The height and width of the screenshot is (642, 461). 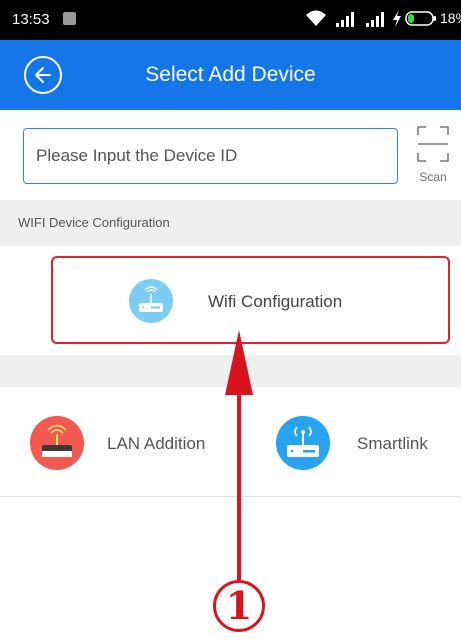 I want to click on charging-bolt-icon, so click(x=397, y=18).